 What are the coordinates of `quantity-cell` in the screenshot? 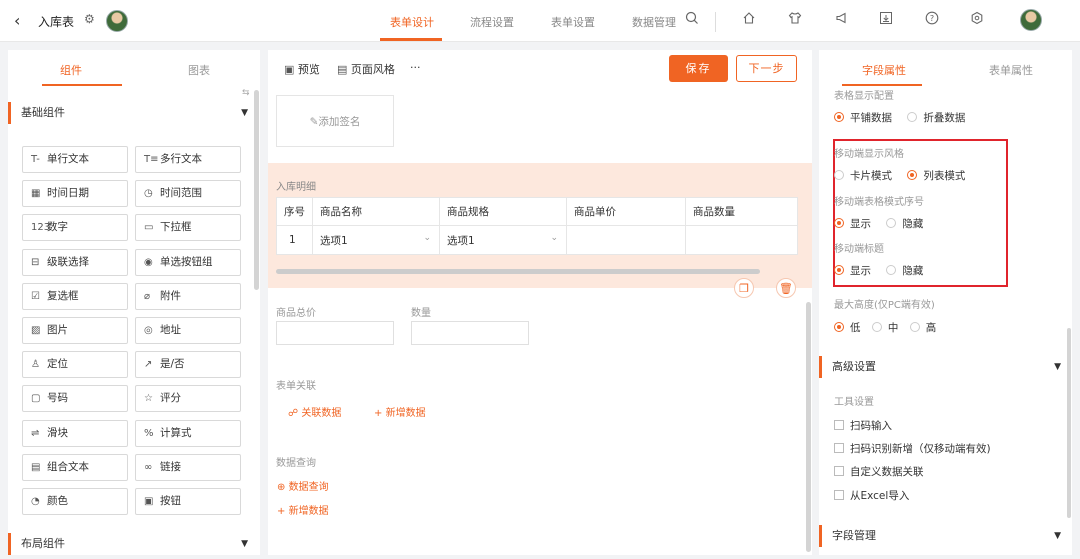 It's located at (741, 240).